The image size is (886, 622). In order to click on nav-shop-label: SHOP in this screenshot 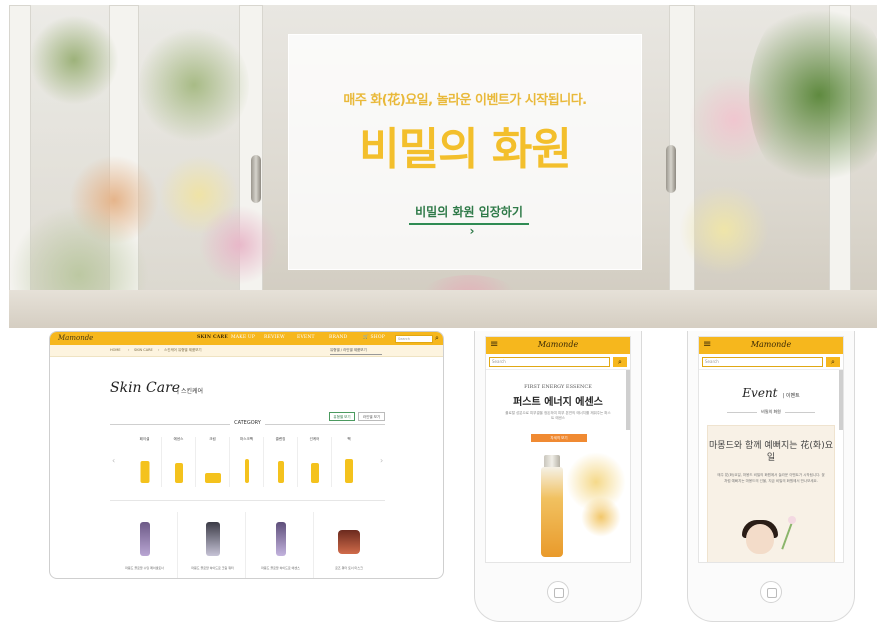, I will do `click(377, 337)`.